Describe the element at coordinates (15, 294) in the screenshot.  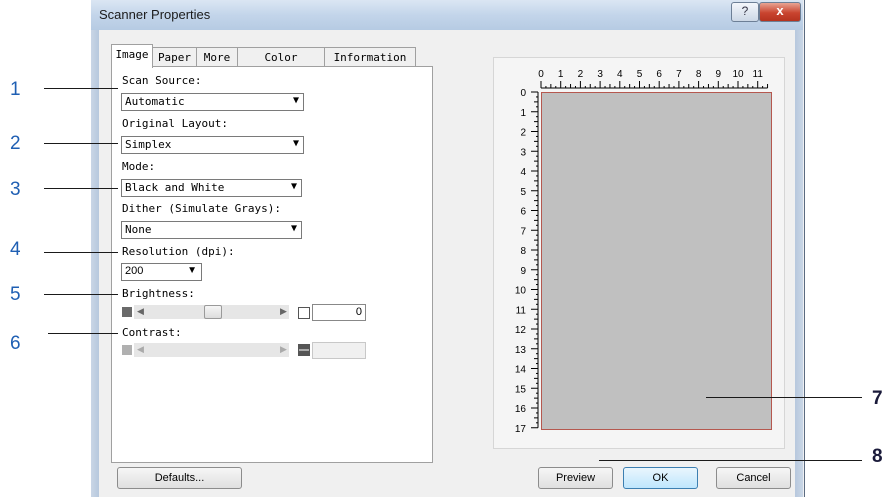
I see `callout-5: 5` at that location.